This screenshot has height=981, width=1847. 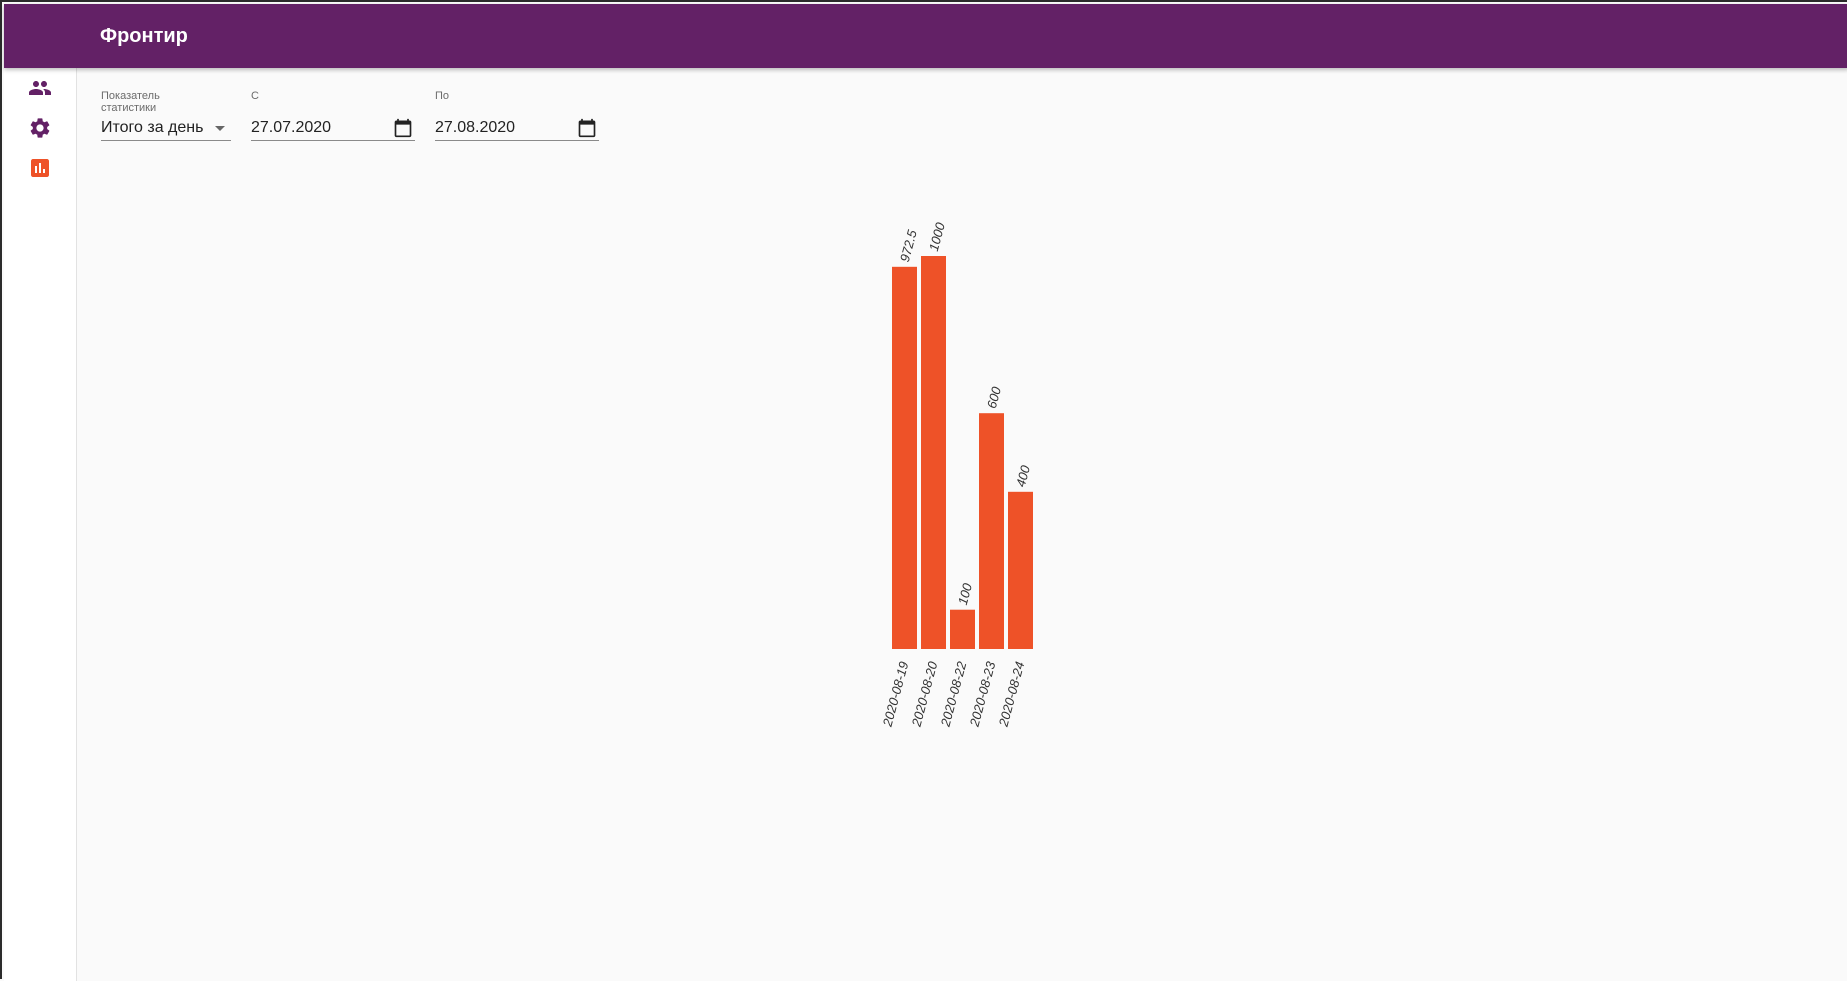 I want to click on bar-value-label: 972.5, so click(x=908, y=246).